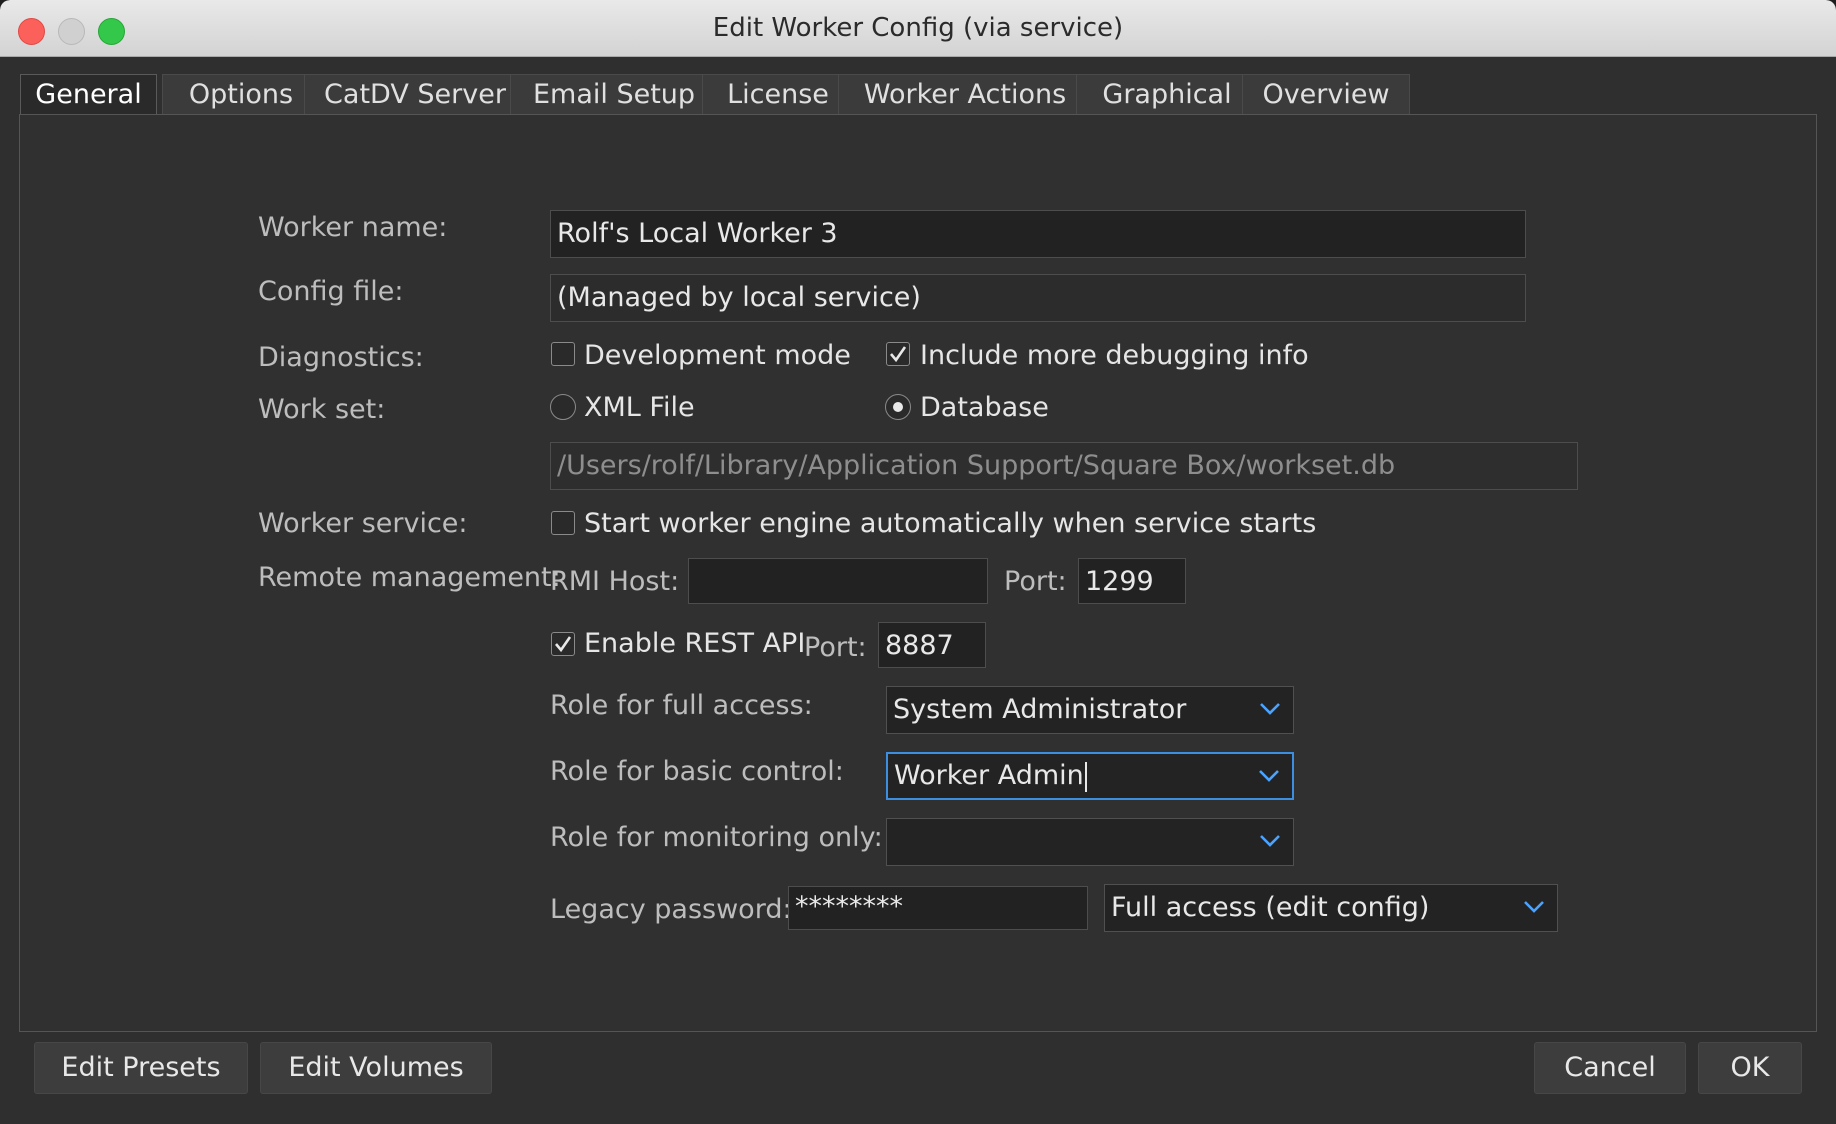 This screenshot has width=1836, height=1124. What do you see at coordinates (88, 95) in the screenshot?
I see `tab-general: General` at bounding box center [88, 95].